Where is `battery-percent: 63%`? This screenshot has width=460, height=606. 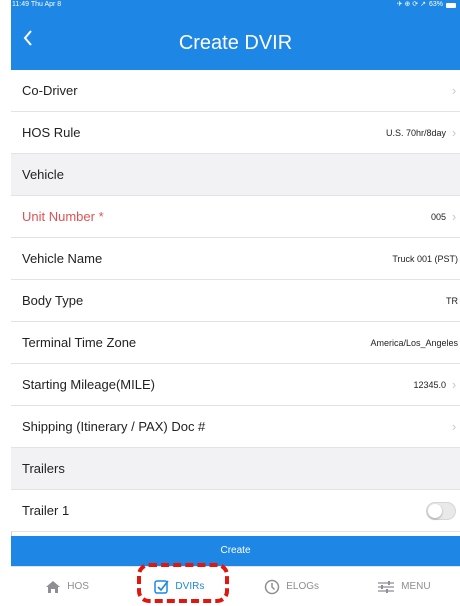 battery-percent: 63% is located at coordinates (435, 4).